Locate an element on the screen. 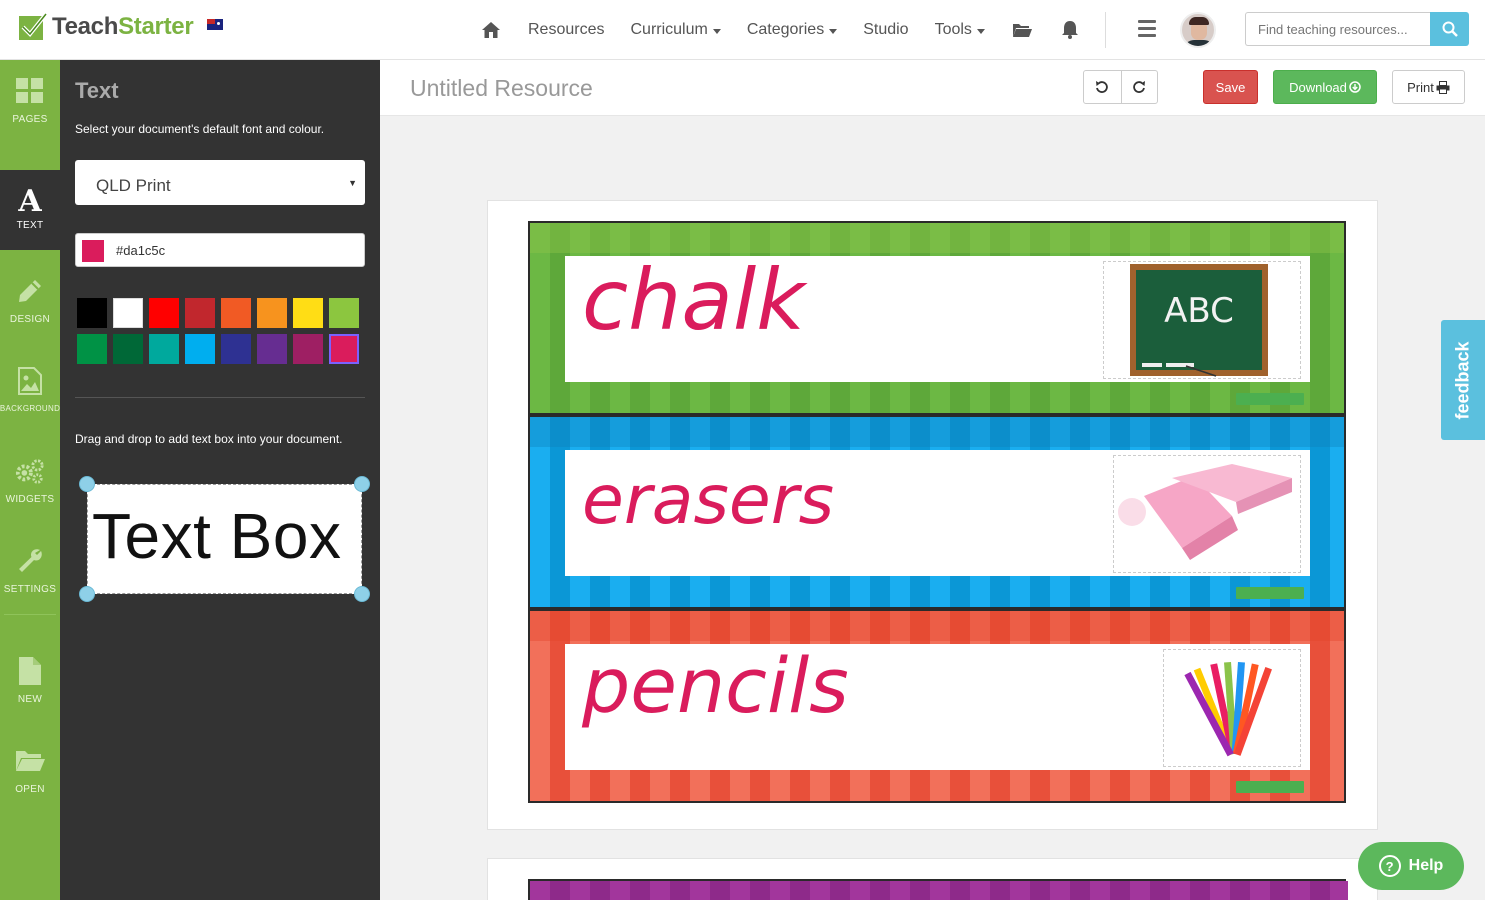 The image size is (1485, 900). rail-item-text: A TEXT is located at coordinates (30, 210).